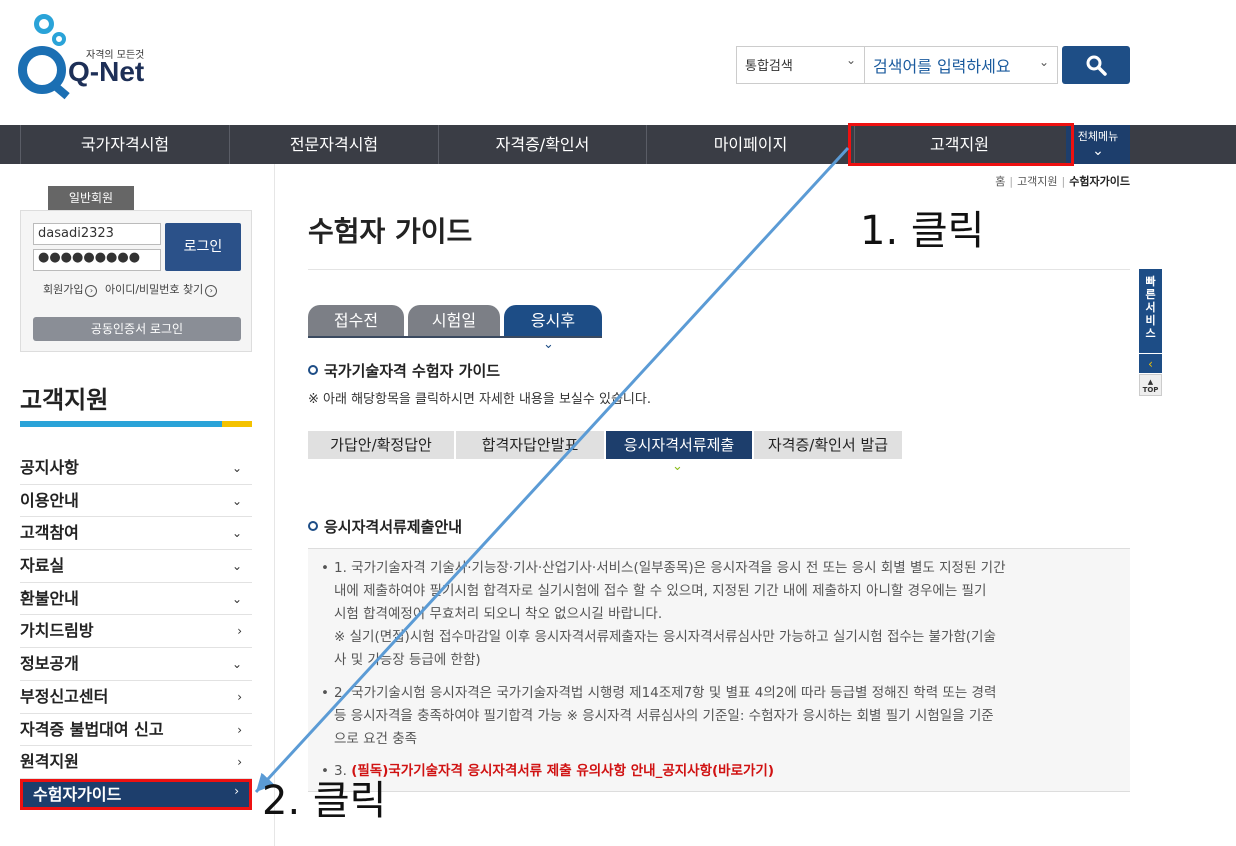 Image resolution: width=1236 pixels, height=846 pixels. I want to click on annotation-step-1: 1. 클릭, so click(922, 231).